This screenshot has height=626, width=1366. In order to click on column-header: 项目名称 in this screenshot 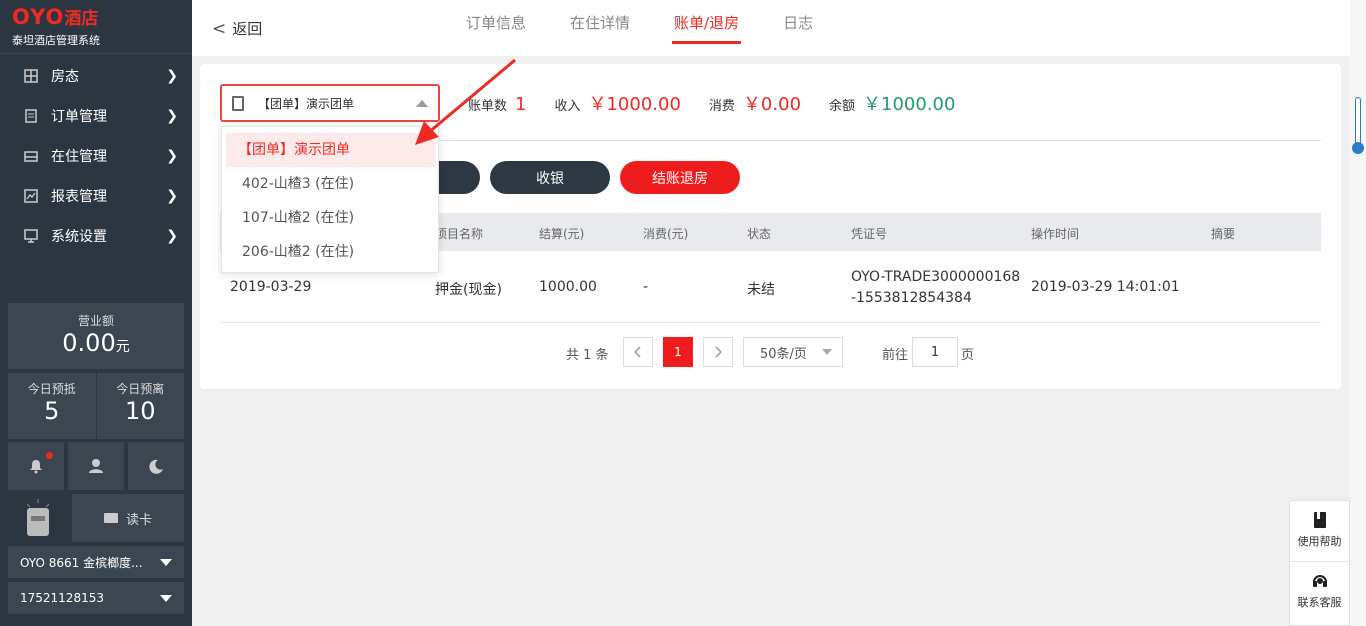, I will do `click(459, 234)`.